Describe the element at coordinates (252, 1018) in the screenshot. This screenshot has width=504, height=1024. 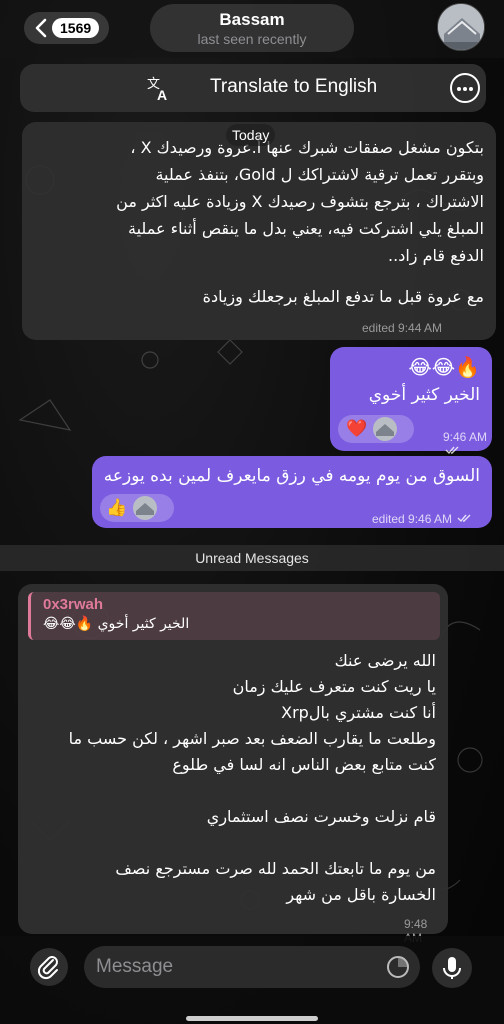
I see `home-indicator` at that location.